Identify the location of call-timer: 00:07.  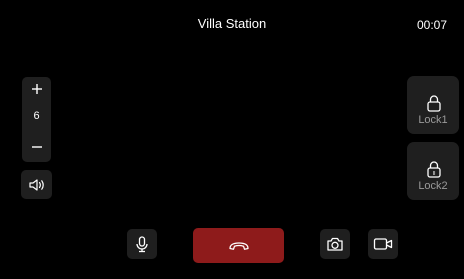
(431, 25).